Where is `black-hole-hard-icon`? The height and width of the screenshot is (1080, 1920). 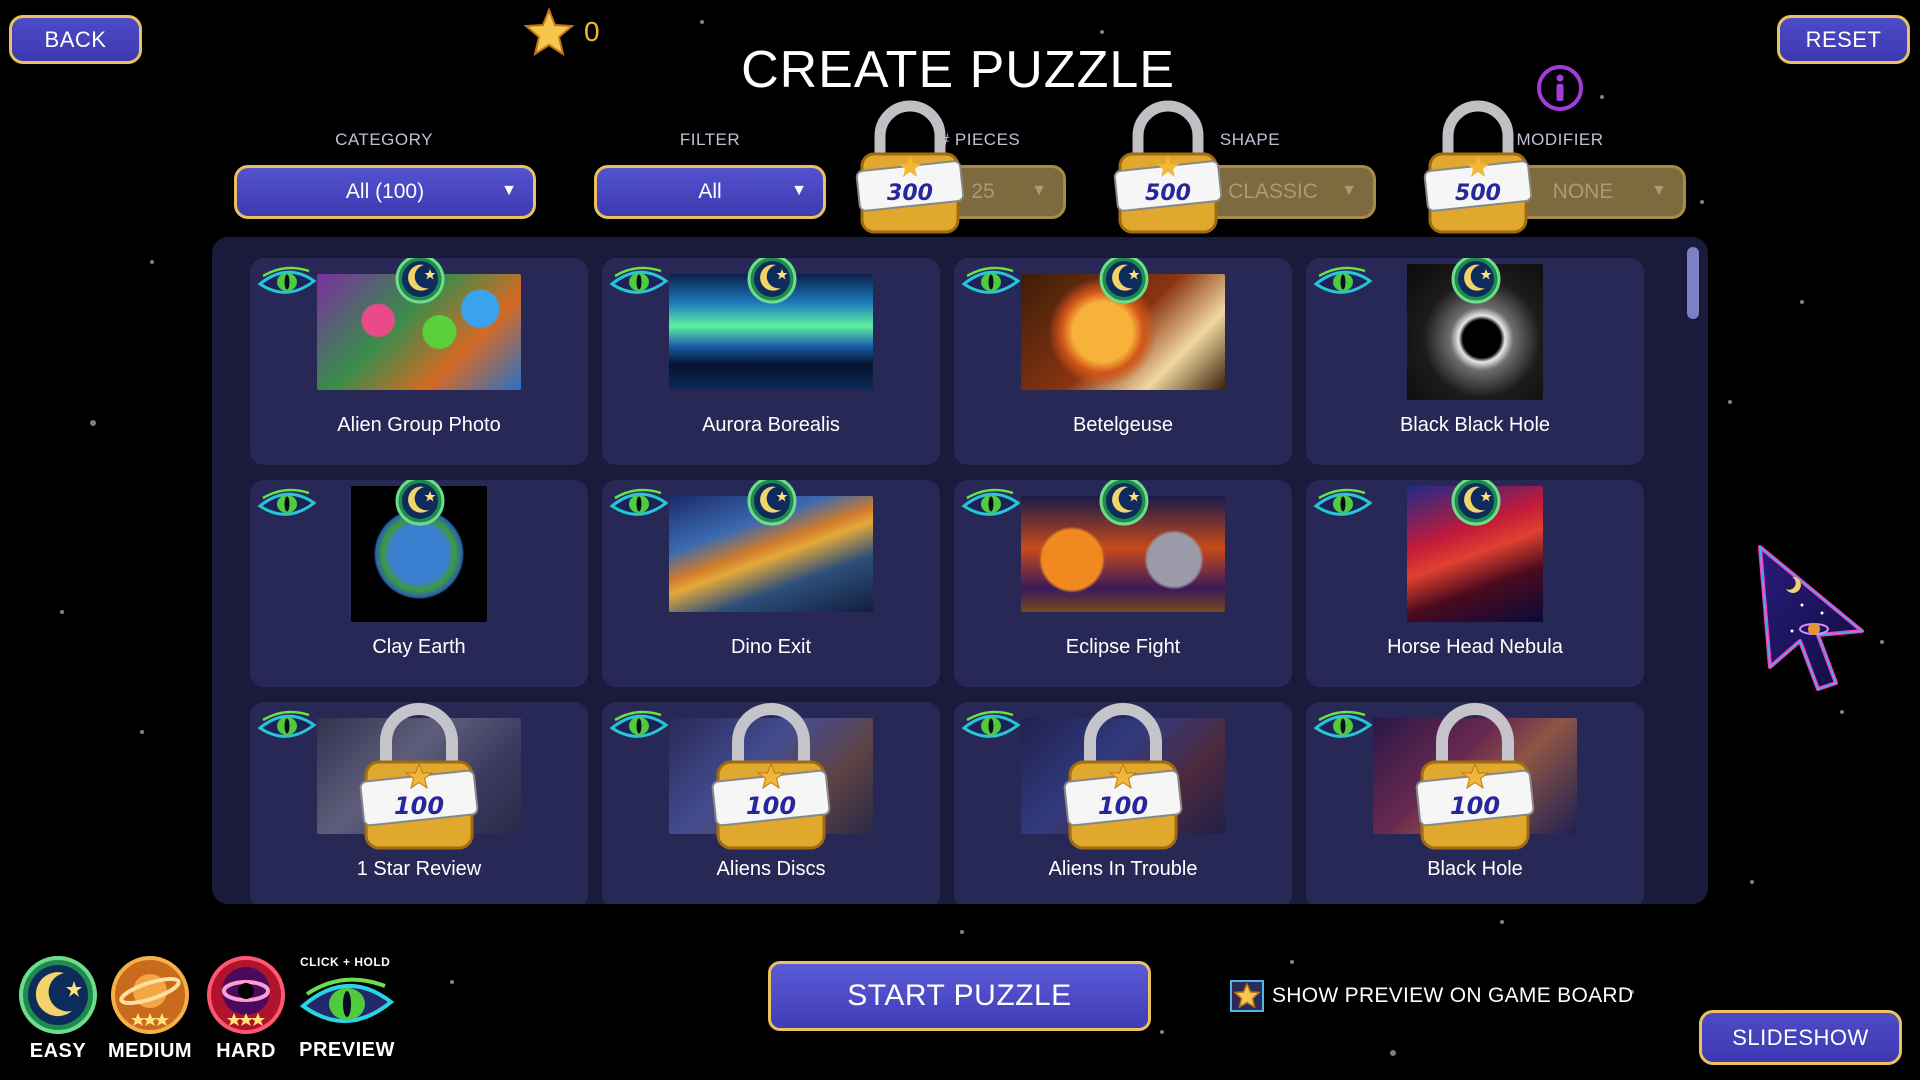
black-hole-hard-icon is located at coordinates (246, 995).